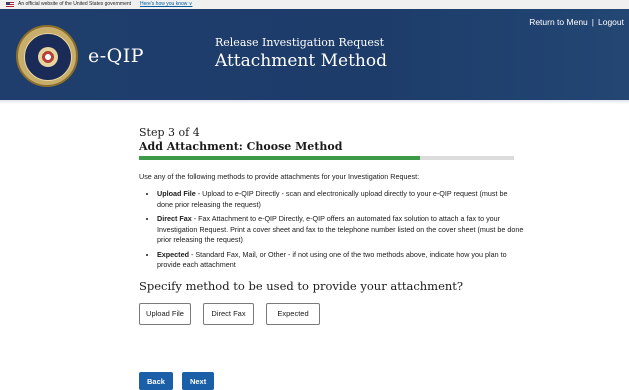 The height and width of the screenshot is (390, 629). I want to click on progress-bar, so click(326, 158).